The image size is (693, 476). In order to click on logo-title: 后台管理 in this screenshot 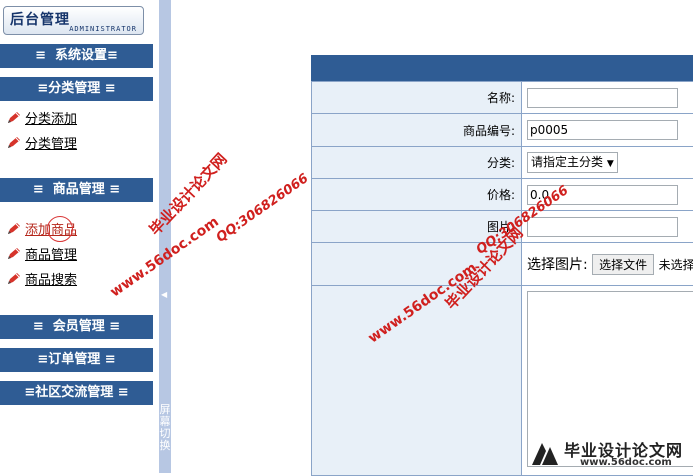, I will do `click(40, 20)`.